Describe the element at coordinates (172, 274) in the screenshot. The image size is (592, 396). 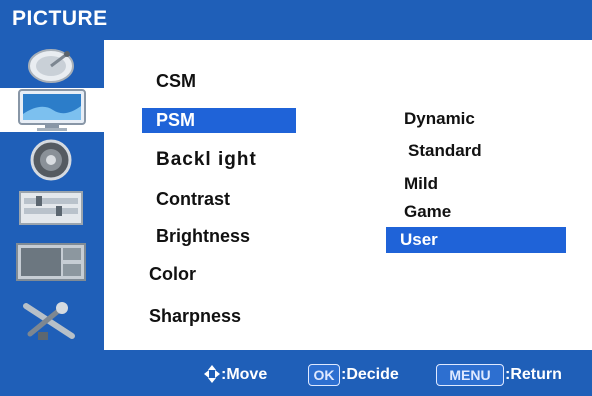
I see `menu-item-color: Color` at that location.